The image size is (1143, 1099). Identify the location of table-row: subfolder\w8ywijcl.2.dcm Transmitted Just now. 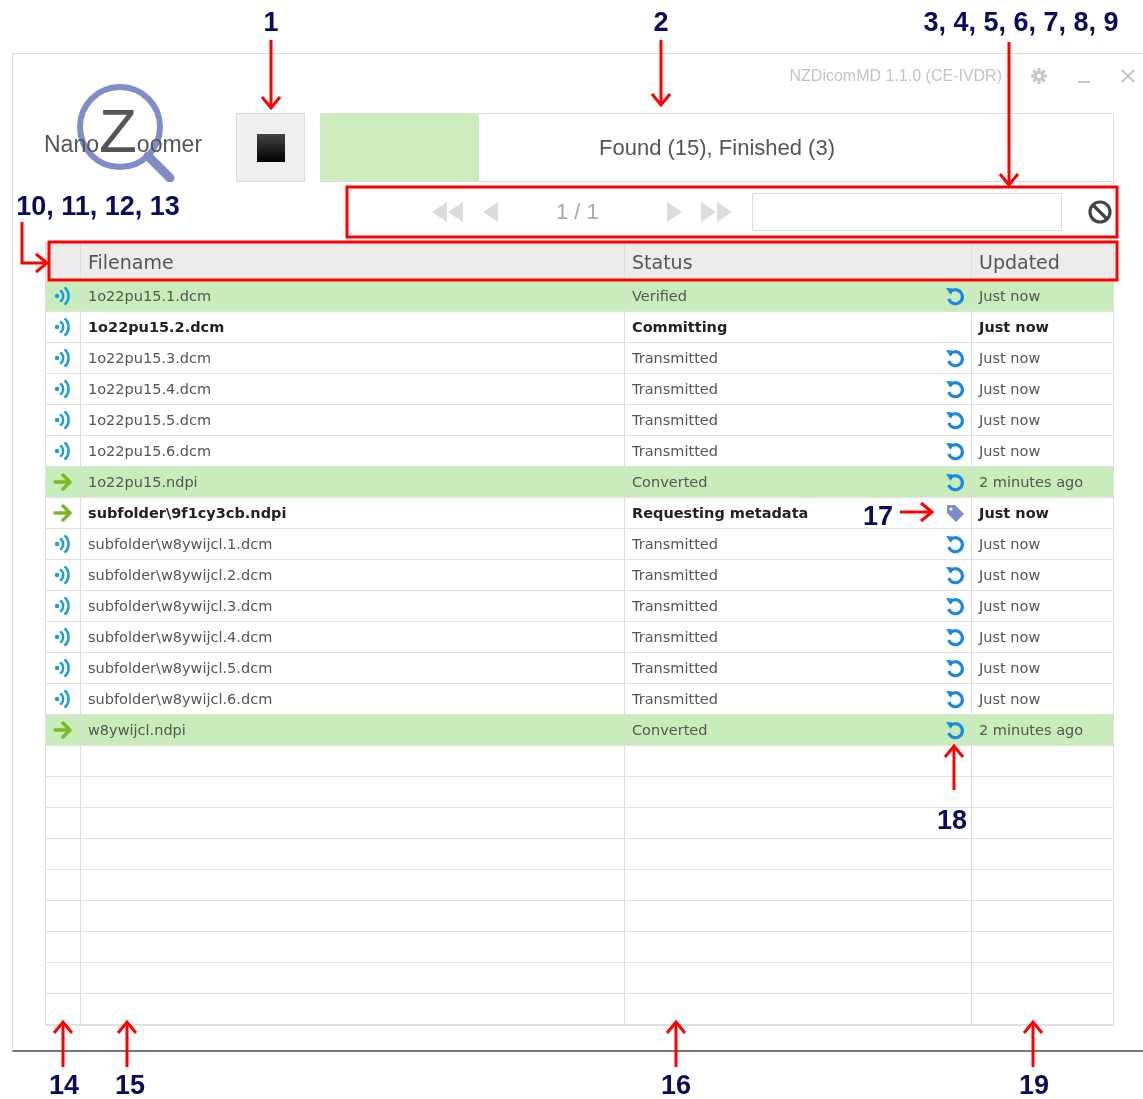
(579, 575).